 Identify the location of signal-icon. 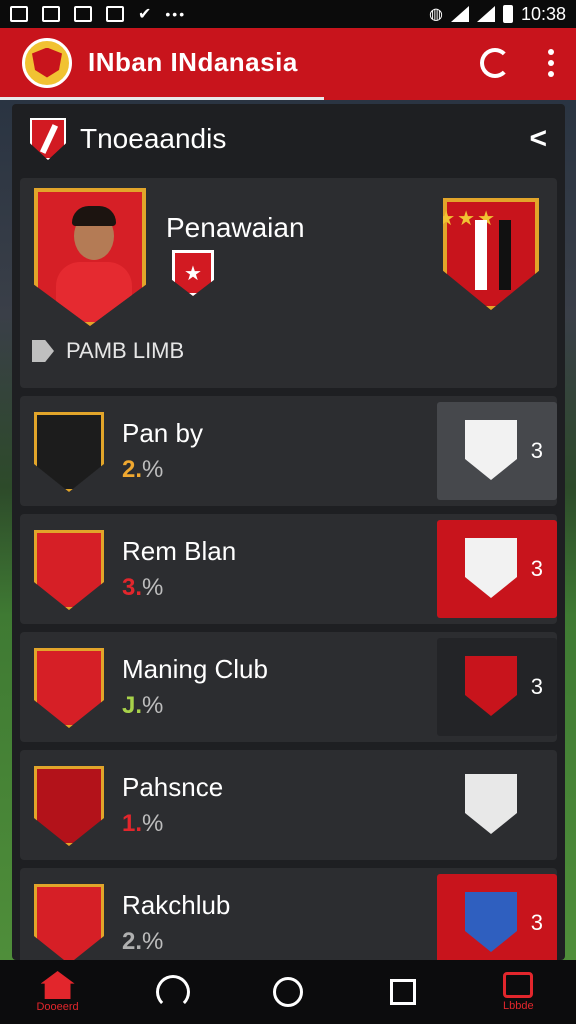
(485, 14).